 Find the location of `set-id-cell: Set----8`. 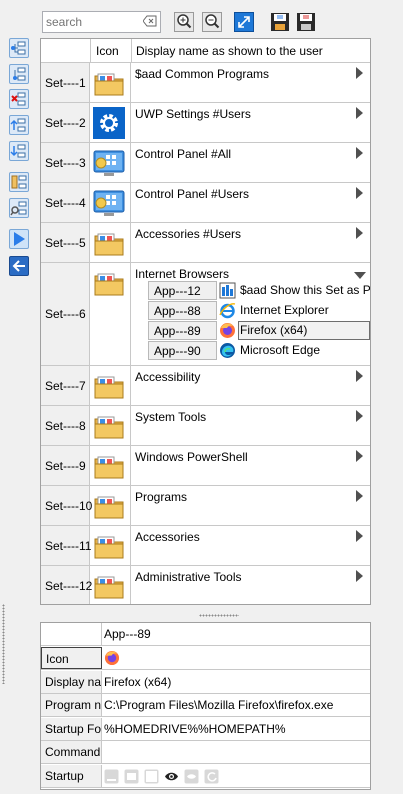

set-id-cell: Set----8 is located at coordinates (65, 425).